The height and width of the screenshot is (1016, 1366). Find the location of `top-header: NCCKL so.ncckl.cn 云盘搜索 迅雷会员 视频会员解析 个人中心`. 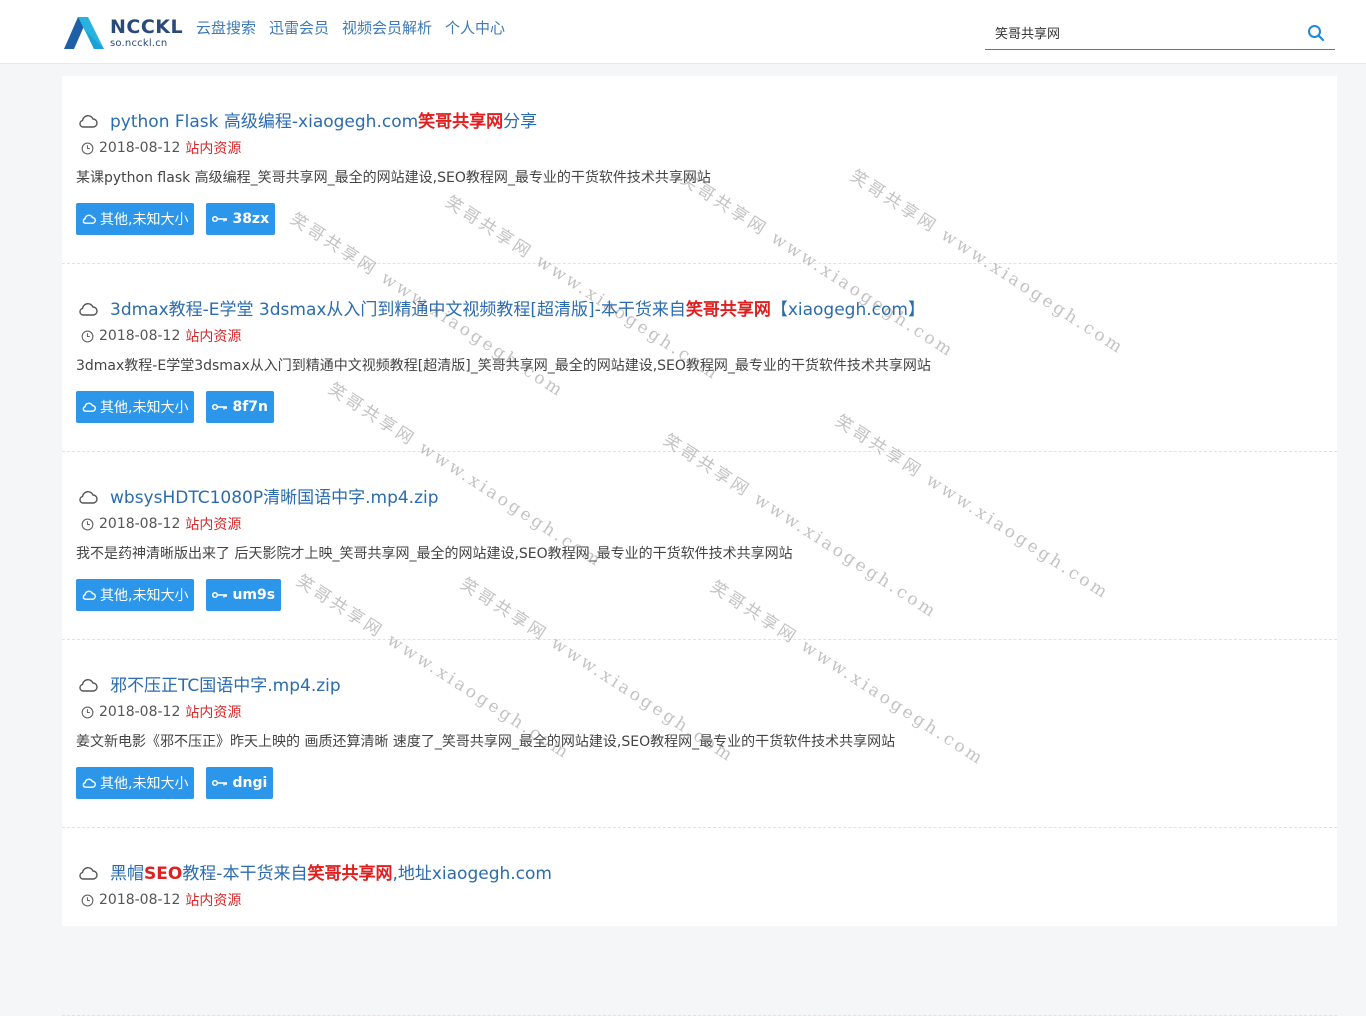

top-header: NCCKL so.ncckl.cn 云盘搜索 迅雷会员 视频会员解析 个人中心 is located at coordinates (683, 32).